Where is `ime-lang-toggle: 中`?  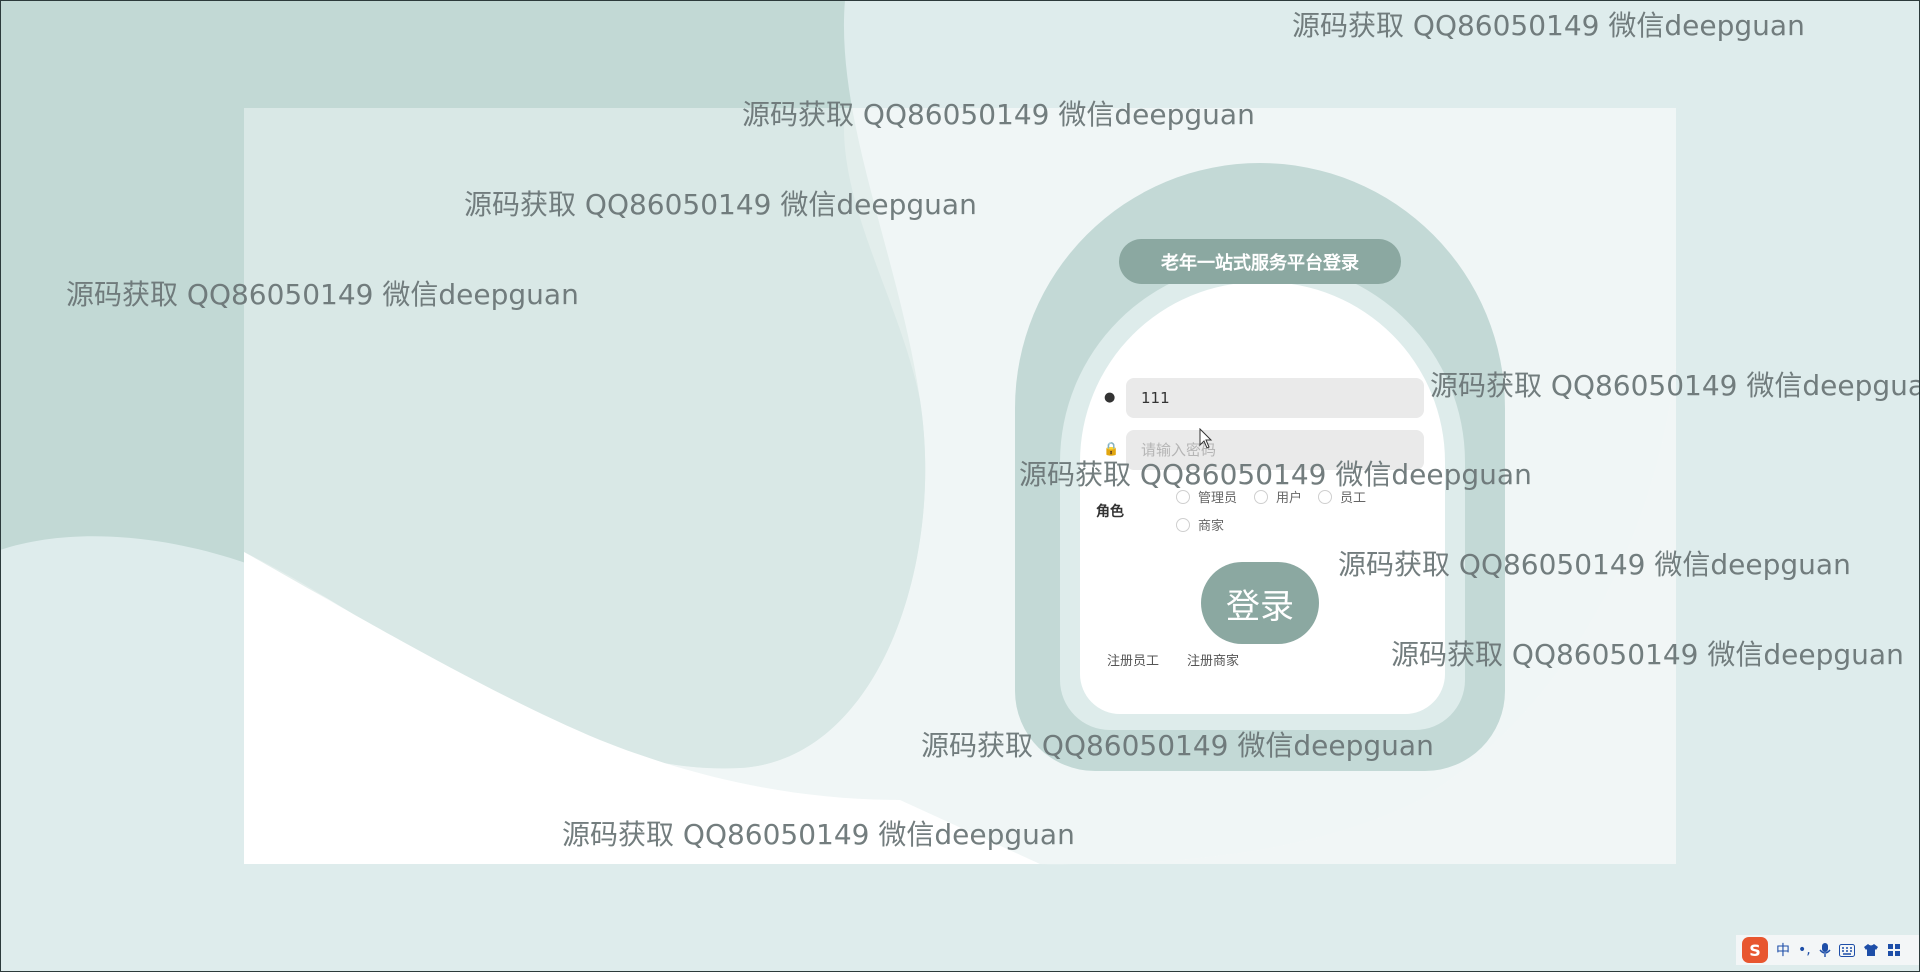 ime-lang-toggle: 中 is located at coordinates (1783, 950).